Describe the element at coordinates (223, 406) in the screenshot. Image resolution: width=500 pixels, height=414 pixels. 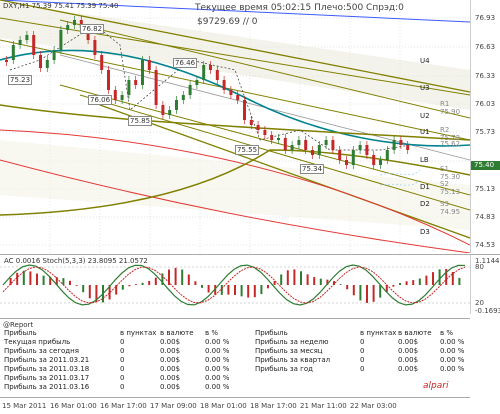
I see `time-tick: 18 Mar 01:00` at that location.